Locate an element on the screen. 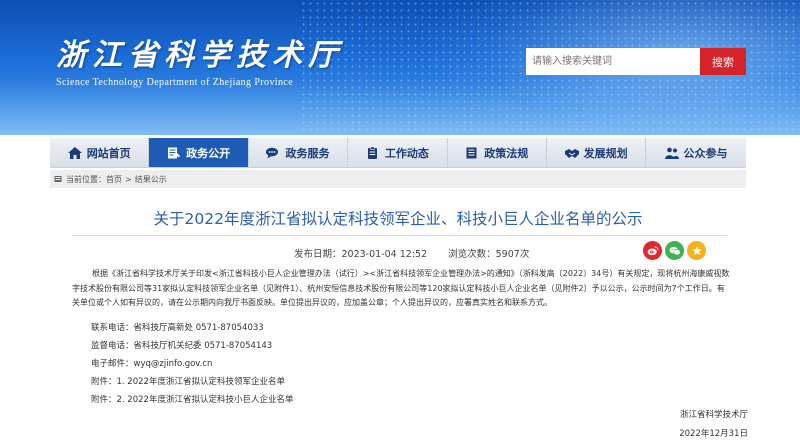 The height and width of the screenshot is (444, 800). banner-wave is located at coordinates (400, 107).